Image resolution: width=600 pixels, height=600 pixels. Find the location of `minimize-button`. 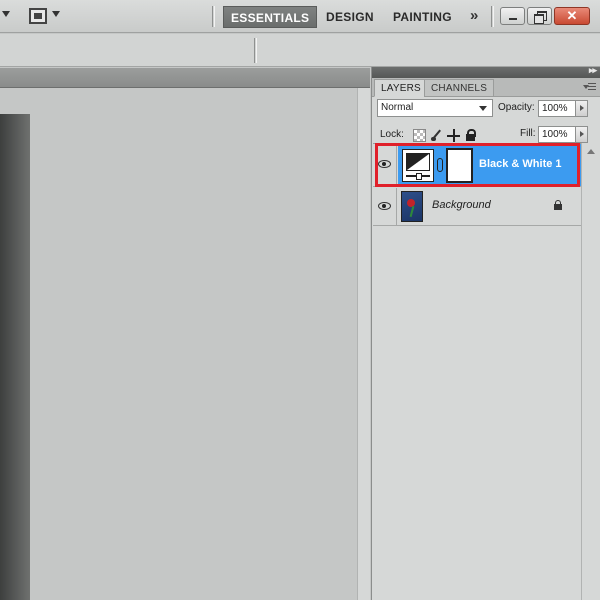

minimize-button is located at coordinates (512, 16).